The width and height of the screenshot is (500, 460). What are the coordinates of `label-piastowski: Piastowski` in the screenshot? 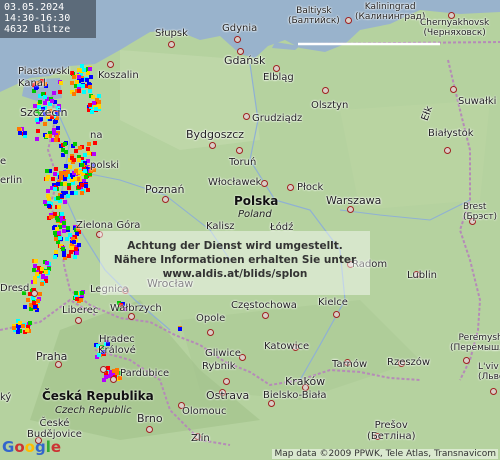 It's located at (44, 71).